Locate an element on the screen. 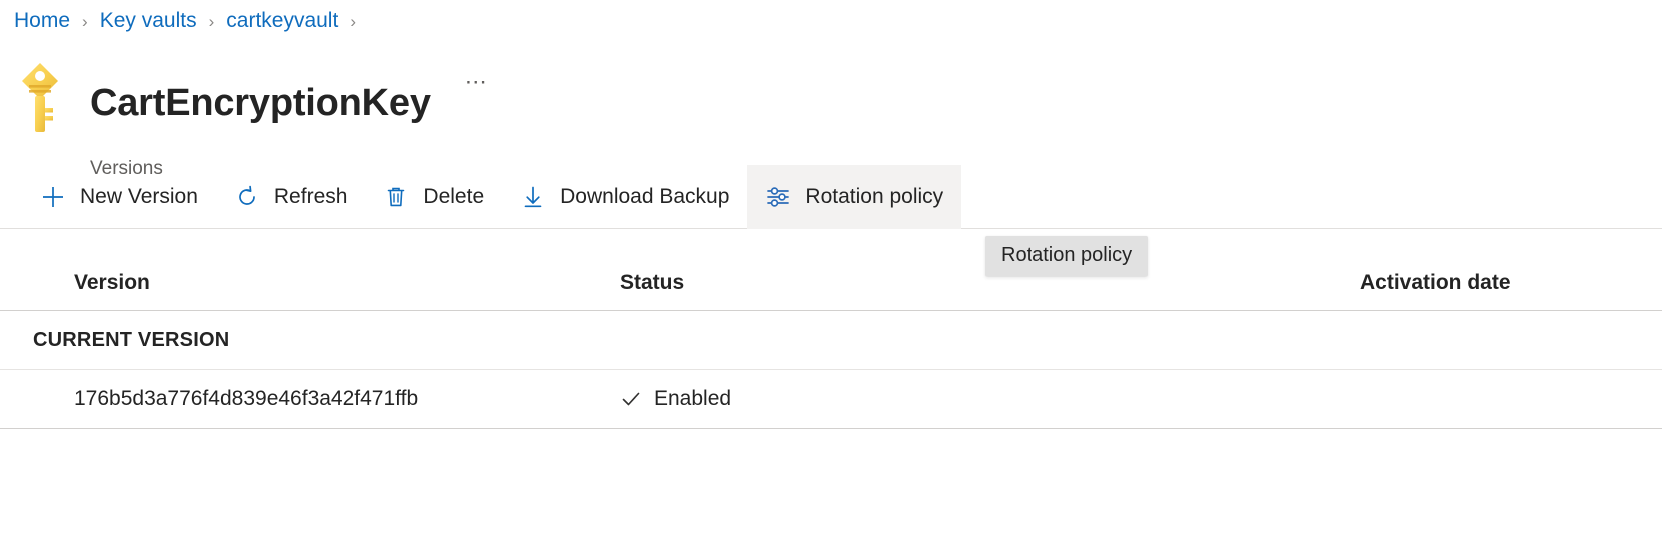 The height and width of the screenshot is (536, 1662). download-backup-button: Download Backup is located at coordinates (624, 197).